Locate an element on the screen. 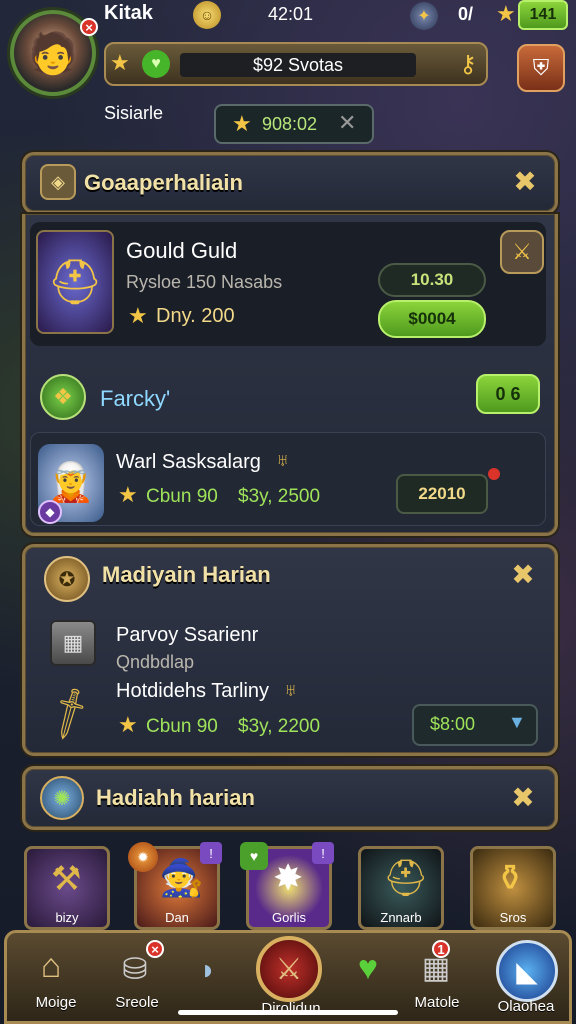  sub-bar-close-icon: ✕ is located at coordinates (347, 123).